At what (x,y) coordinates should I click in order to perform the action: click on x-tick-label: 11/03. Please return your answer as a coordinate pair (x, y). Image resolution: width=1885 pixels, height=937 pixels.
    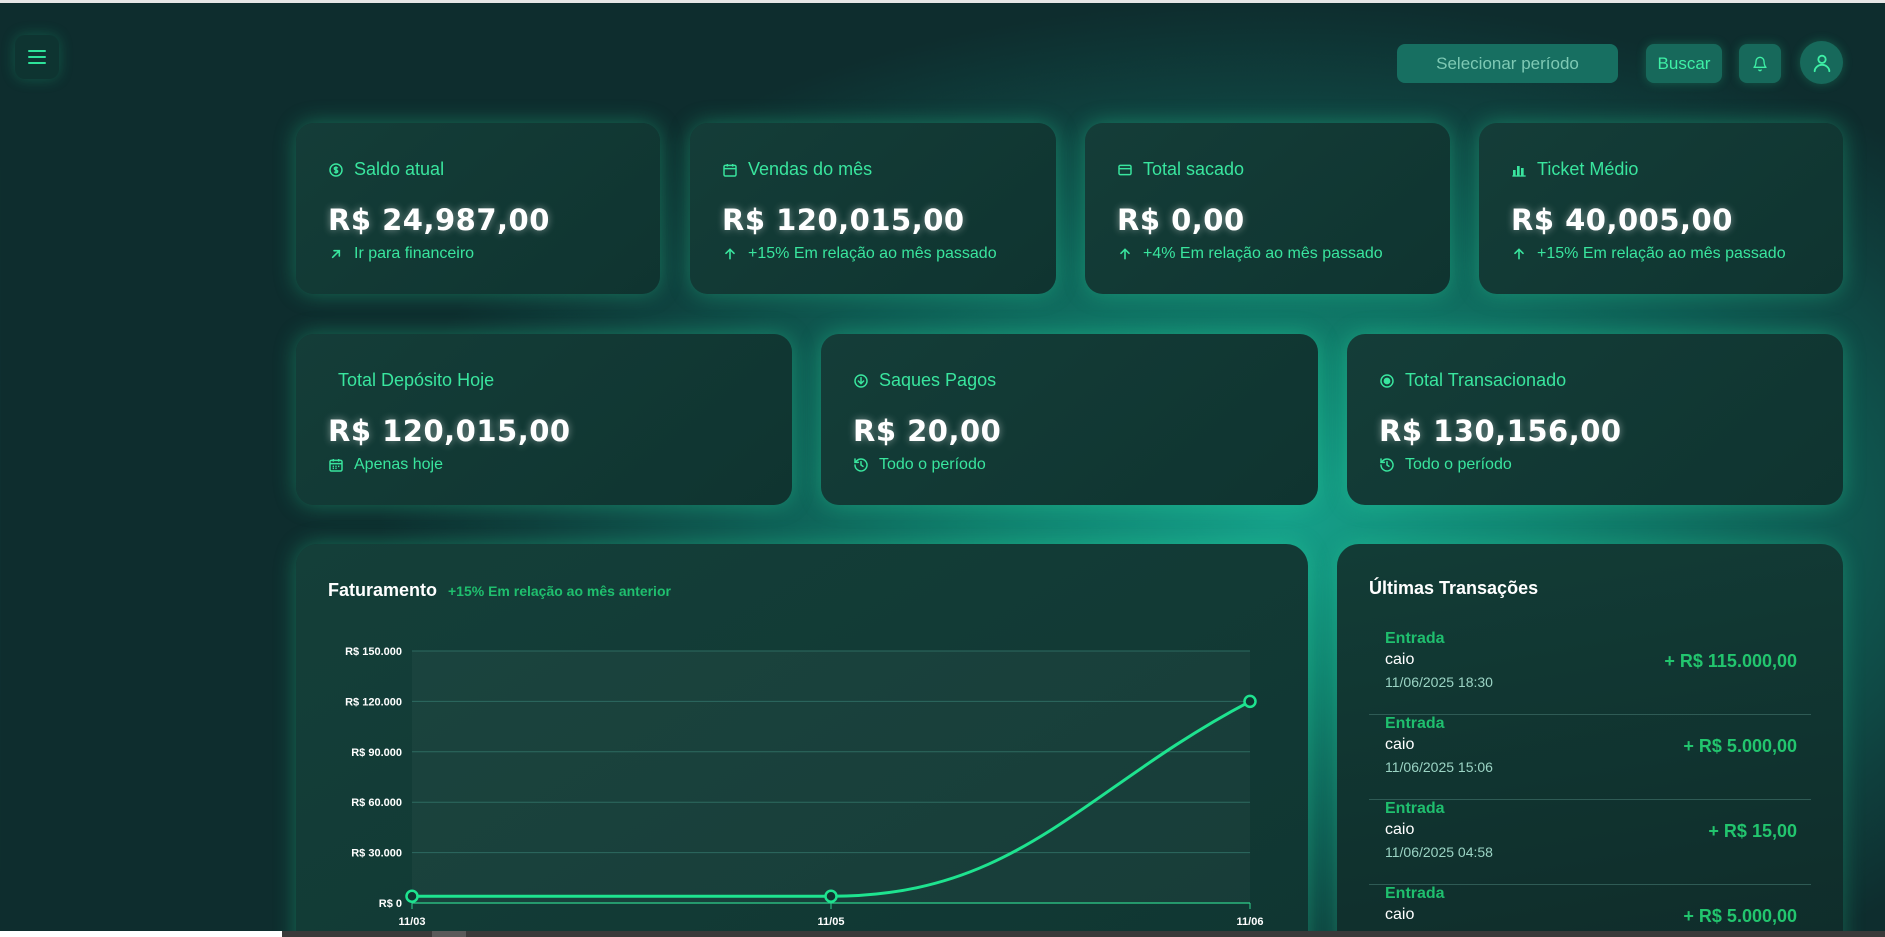
    Looking at the image, I should click on (412, 922).